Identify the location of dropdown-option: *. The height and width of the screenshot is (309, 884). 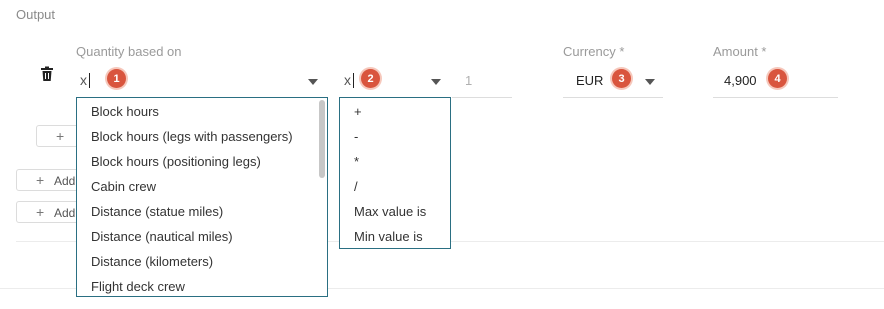
(356, 161).